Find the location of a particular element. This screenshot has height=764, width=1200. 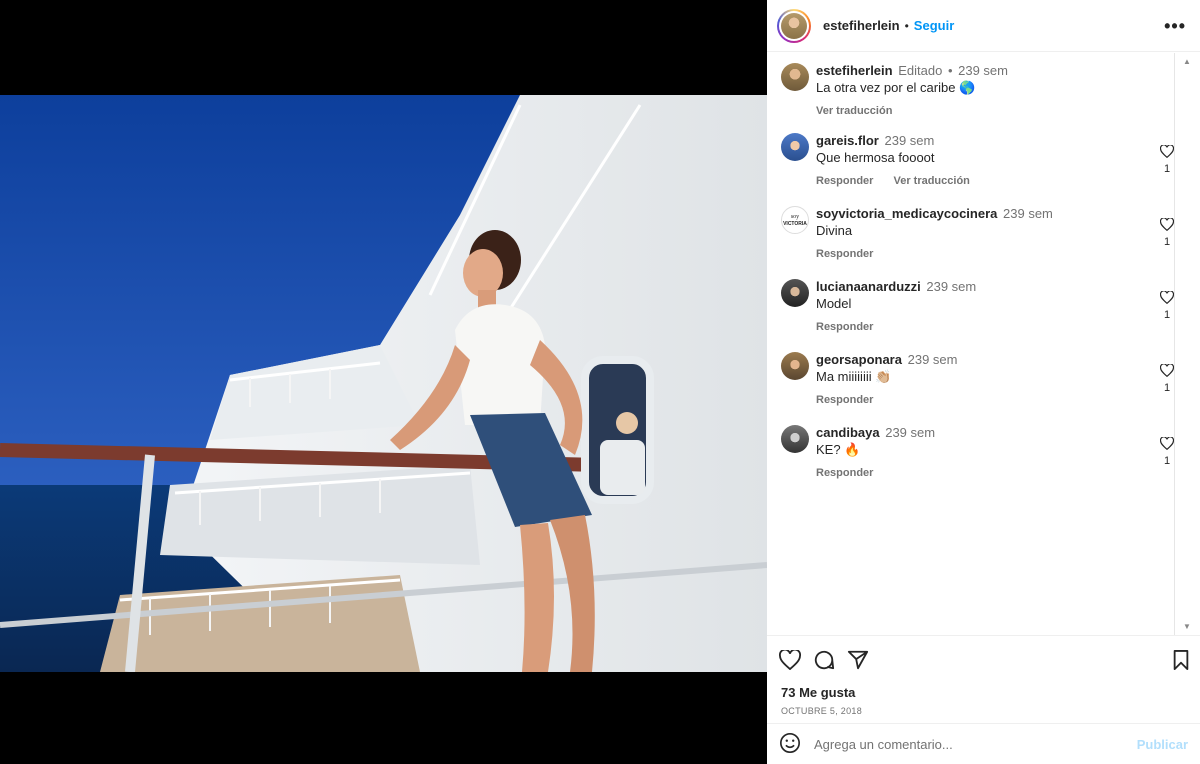

like-heart-icon is located at coordinates (790, 660).